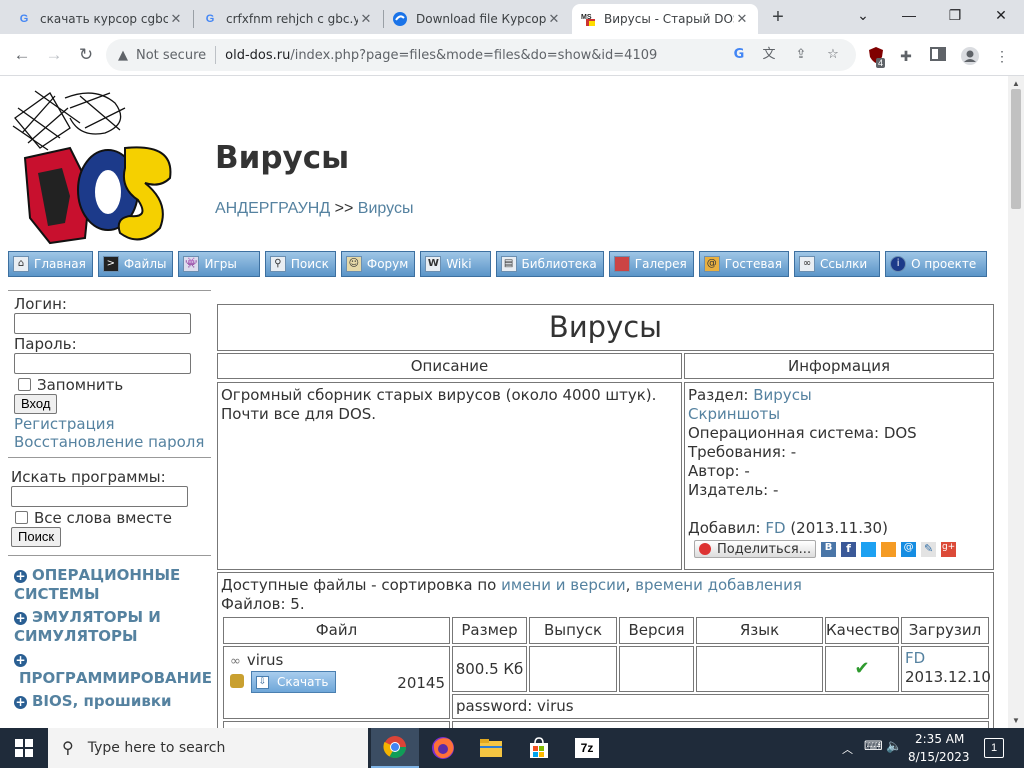 Image resolution: width=1024 pixels, height=768 pixels. I want to click on col-language: Язык, so click(759, 630).